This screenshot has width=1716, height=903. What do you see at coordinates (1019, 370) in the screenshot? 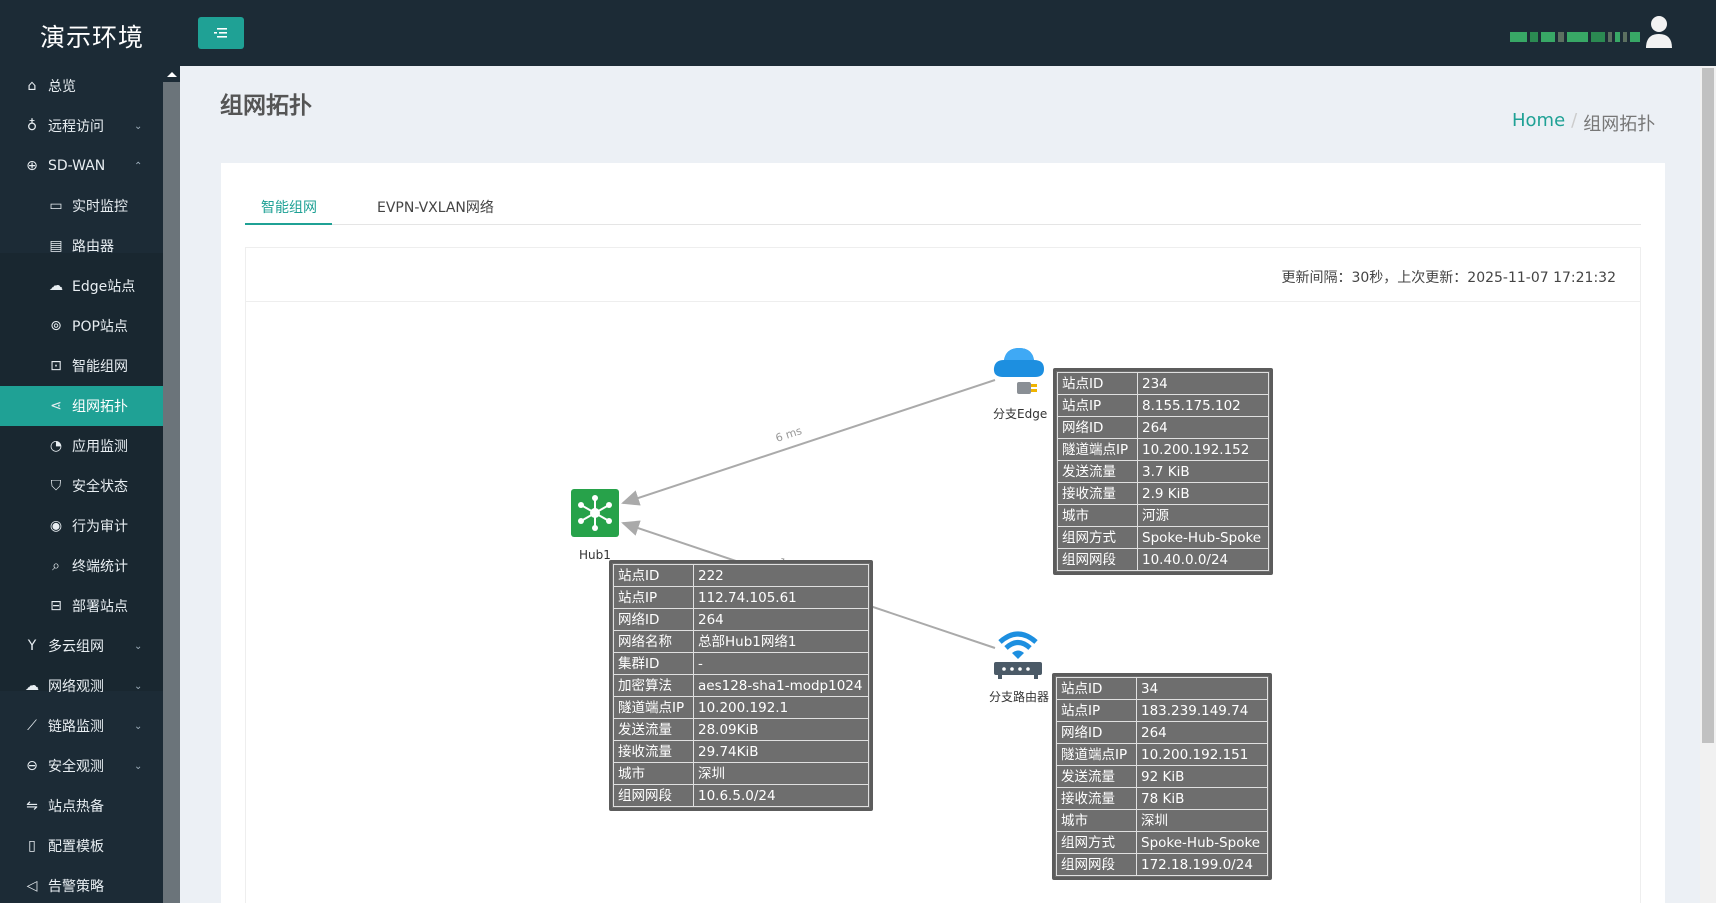
I see `edge-cloud-icon` at bounding box center [1019, 370].